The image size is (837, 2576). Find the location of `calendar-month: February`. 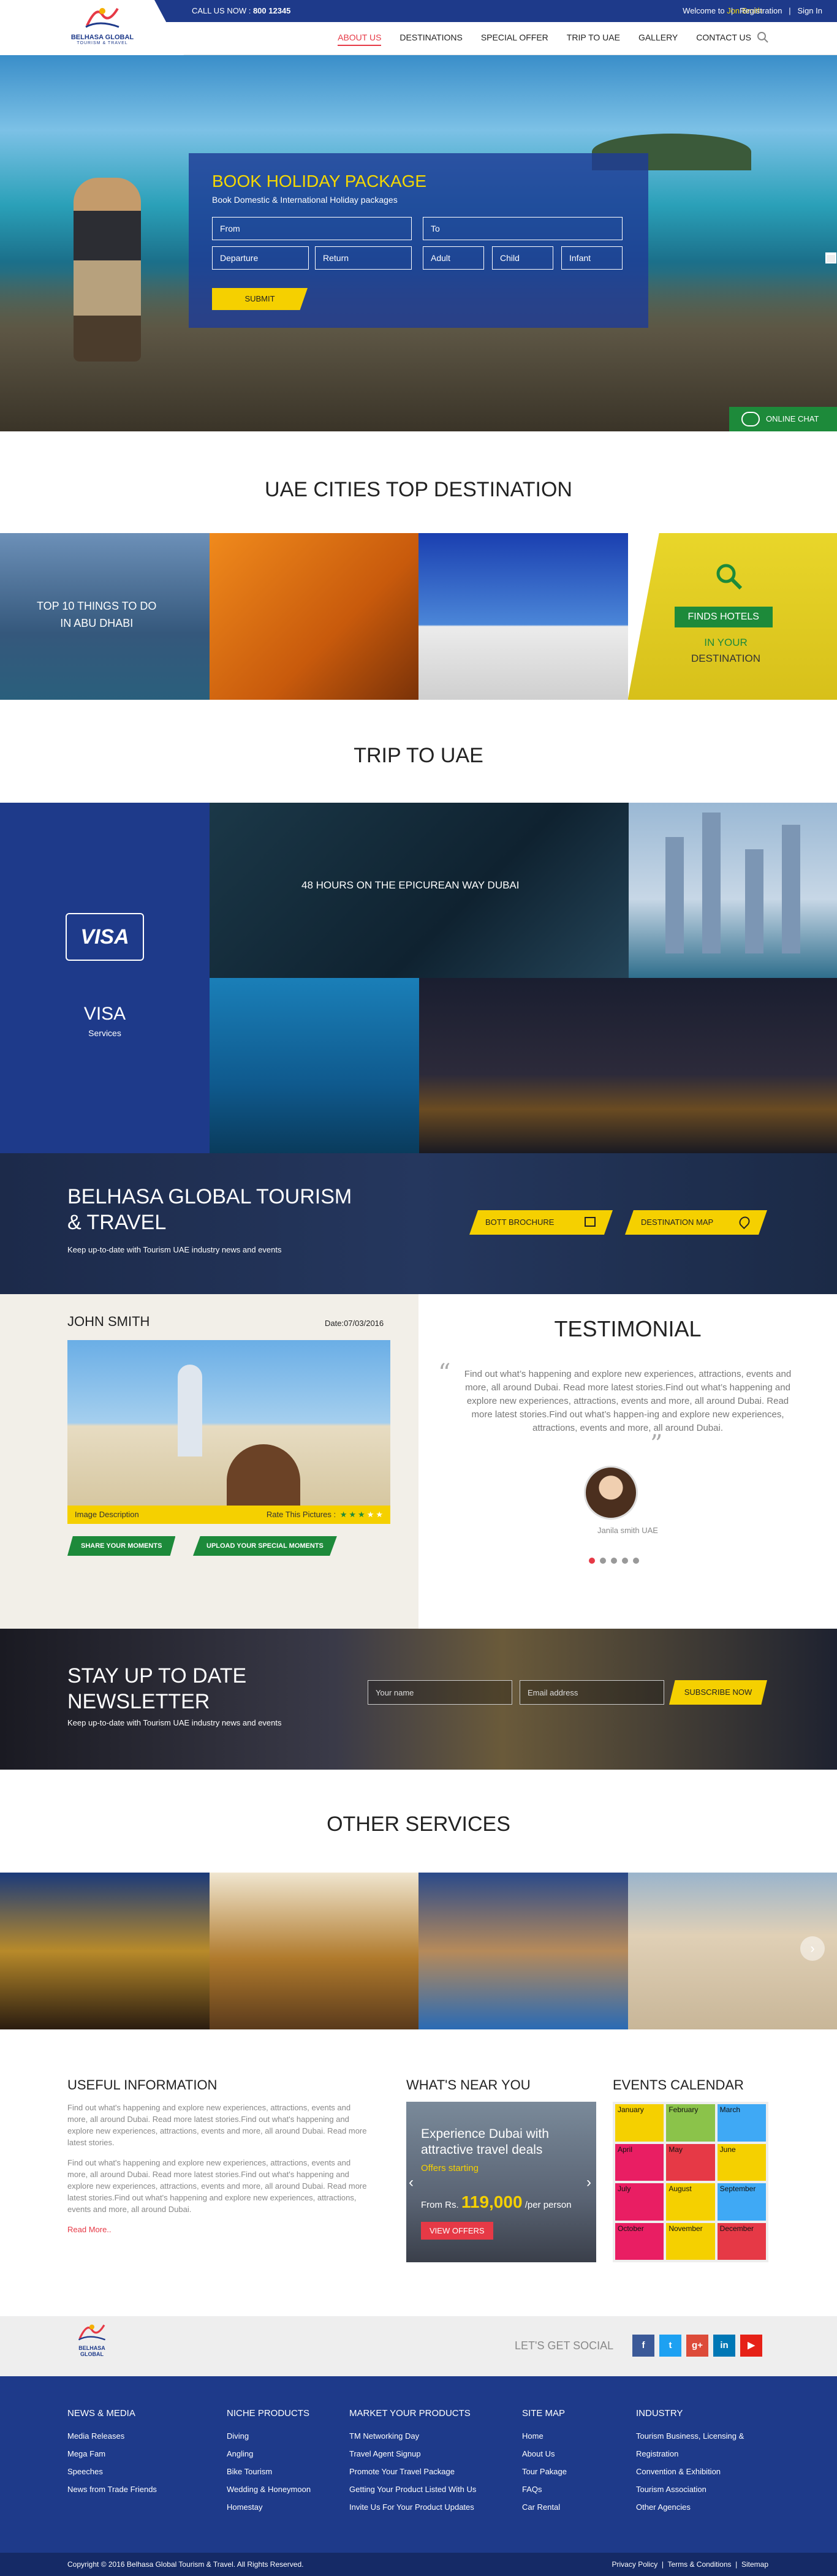

calendar-month: February is located at coordinates (690, 2123).